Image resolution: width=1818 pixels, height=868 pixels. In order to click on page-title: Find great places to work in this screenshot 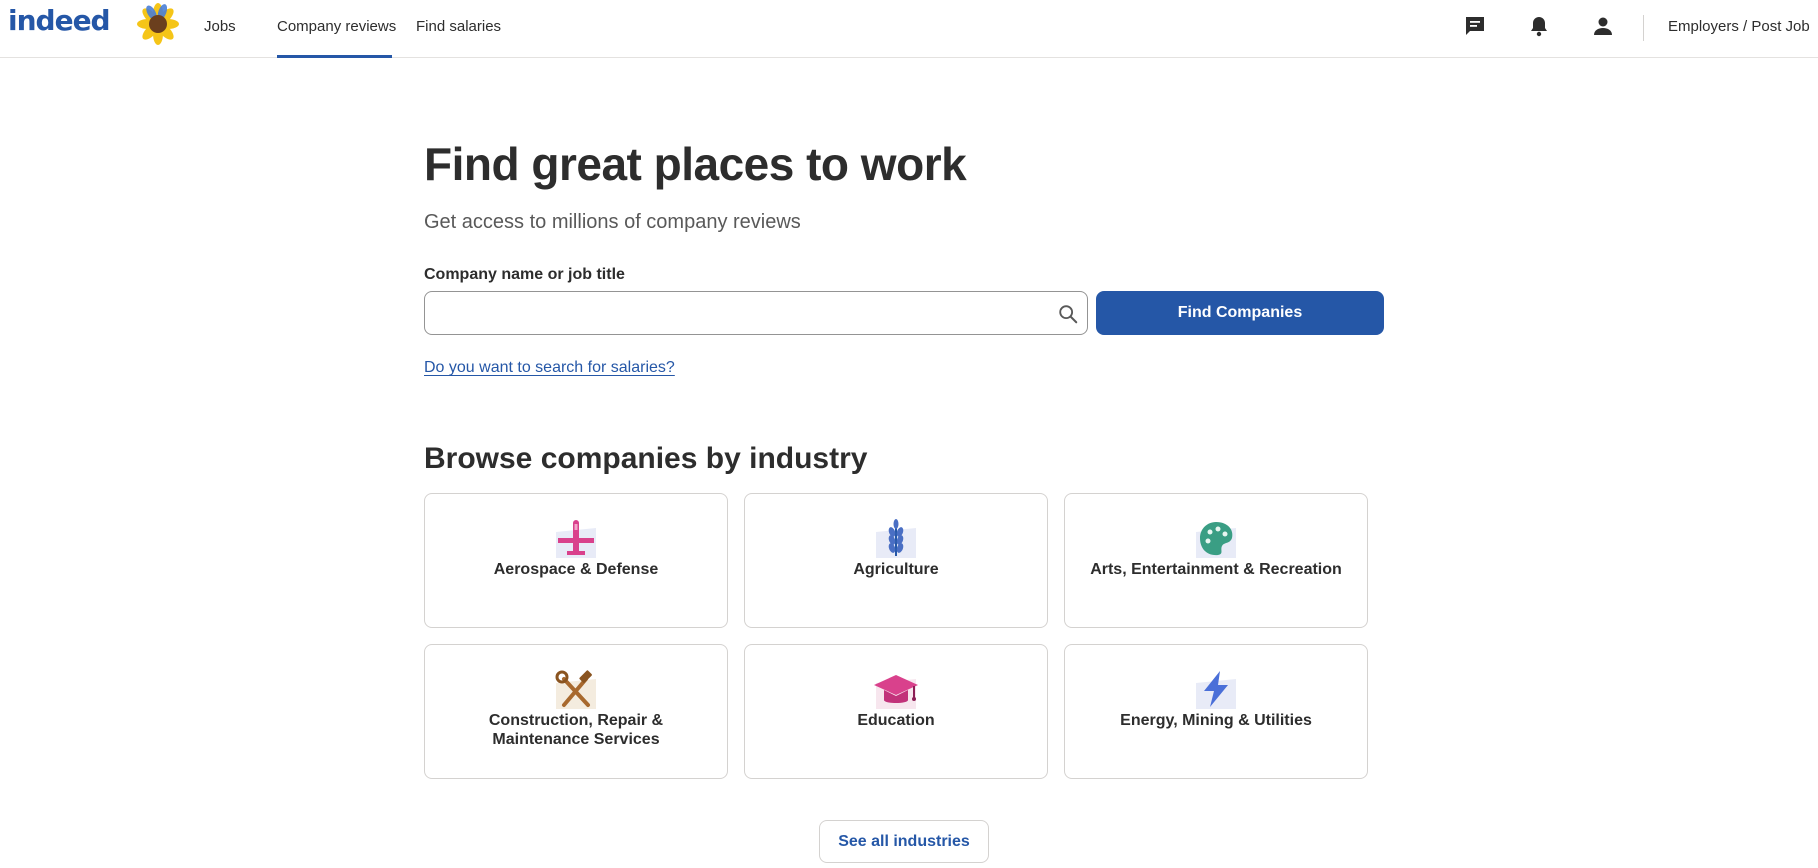, I will do `click(695, 164)`.